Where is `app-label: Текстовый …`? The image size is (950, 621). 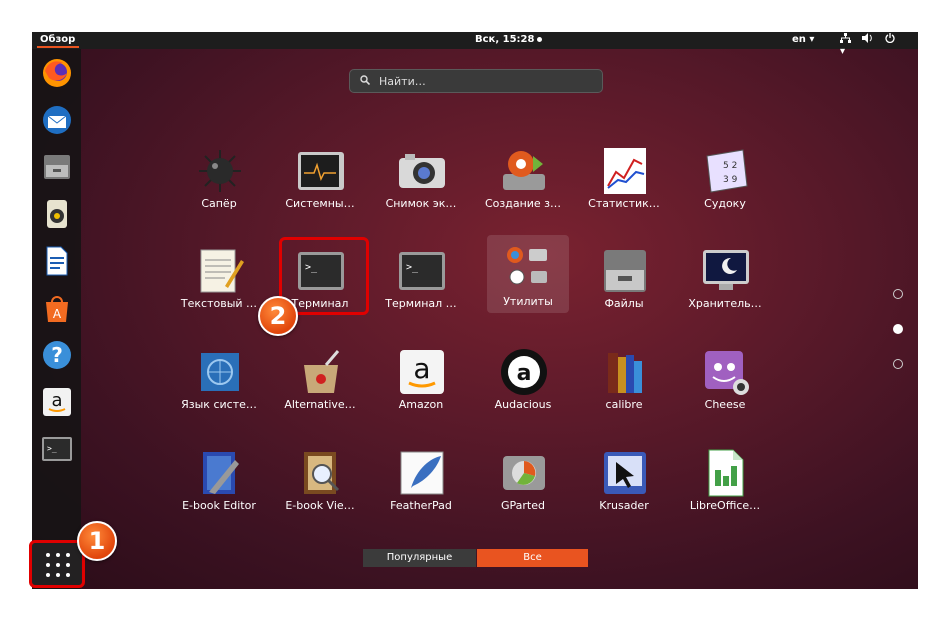
app-label: Текстовый … is located at coordinates (219, 303).